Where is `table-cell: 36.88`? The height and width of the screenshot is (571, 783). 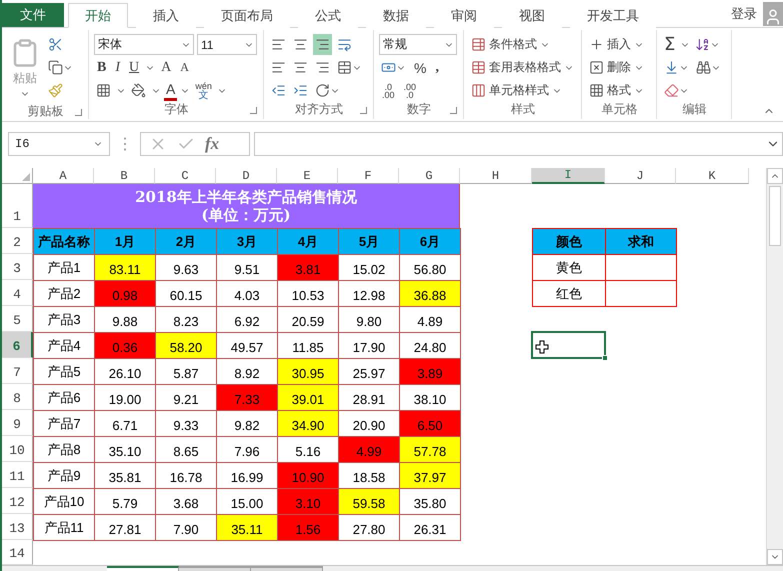 table-cell: 36.88 is located at coordinates (430, 293).